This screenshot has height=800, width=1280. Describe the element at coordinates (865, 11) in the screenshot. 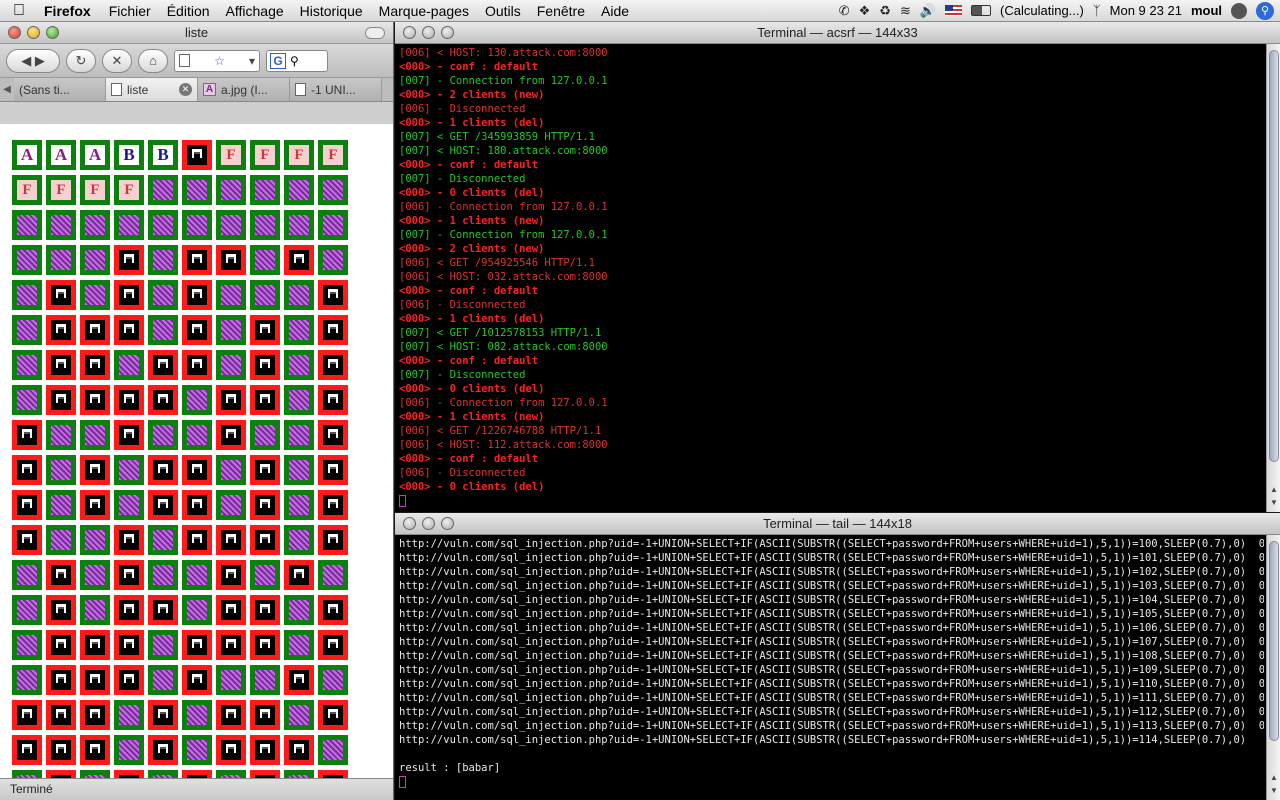

I see `bolt-icon: ❖` at that location.